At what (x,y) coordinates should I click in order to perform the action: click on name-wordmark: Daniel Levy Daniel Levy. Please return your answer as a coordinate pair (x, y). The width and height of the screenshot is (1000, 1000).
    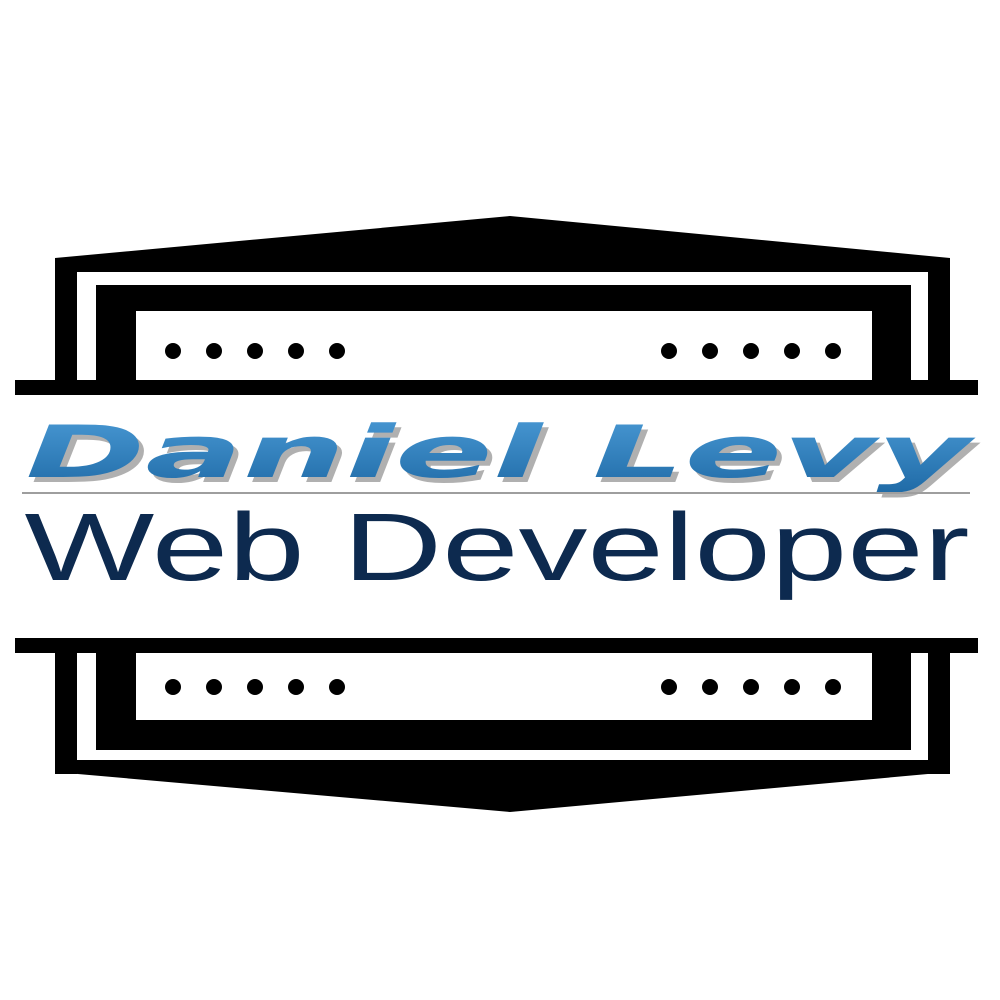
    Looking at the image, I should click on (504, 454).